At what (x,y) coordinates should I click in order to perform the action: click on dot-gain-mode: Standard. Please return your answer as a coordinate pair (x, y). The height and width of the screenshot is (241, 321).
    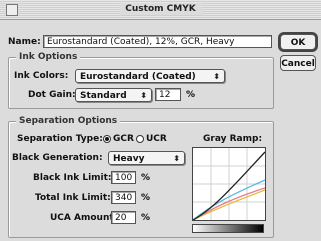
    Looking at the image, I should click on (103, 96).